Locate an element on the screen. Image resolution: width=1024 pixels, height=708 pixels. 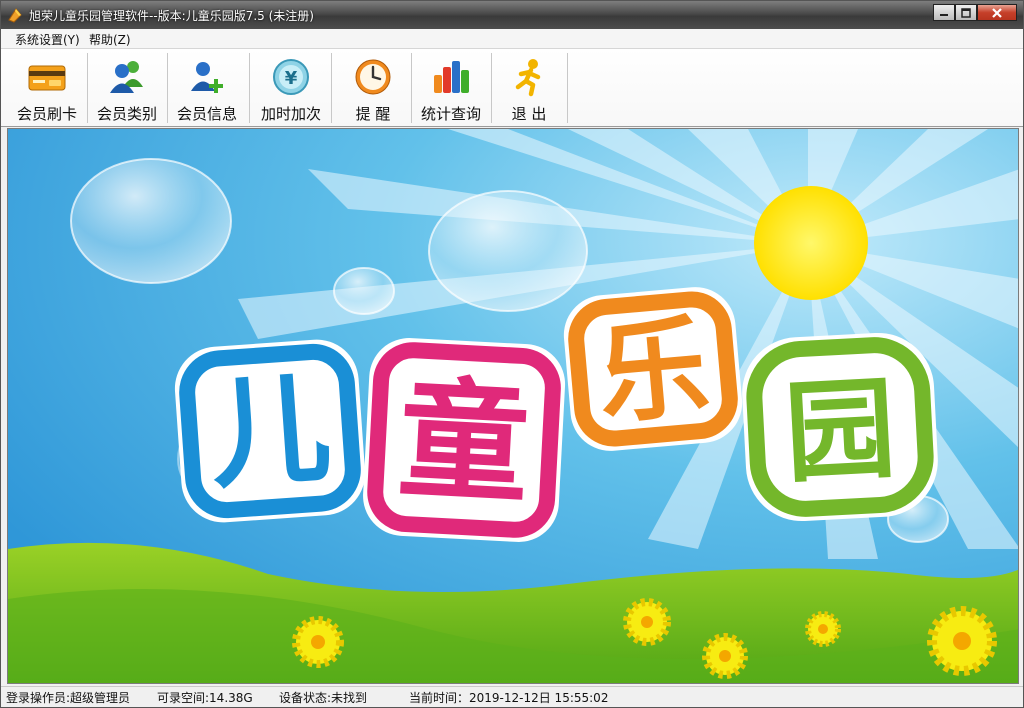
maximize-icon is located at coordinates (966, 12).